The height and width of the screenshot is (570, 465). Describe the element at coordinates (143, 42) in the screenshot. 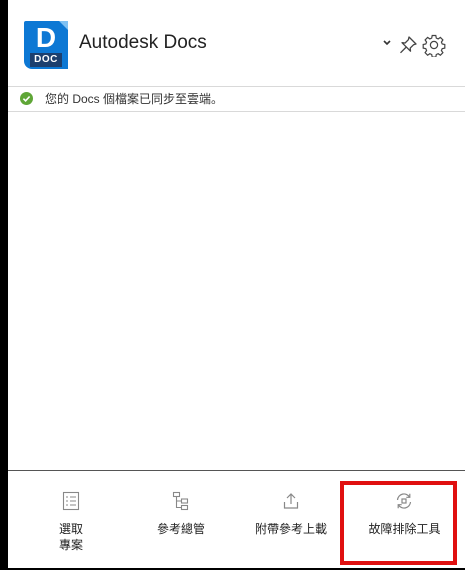

I see `app-title: Autodesk Docs` at that location.